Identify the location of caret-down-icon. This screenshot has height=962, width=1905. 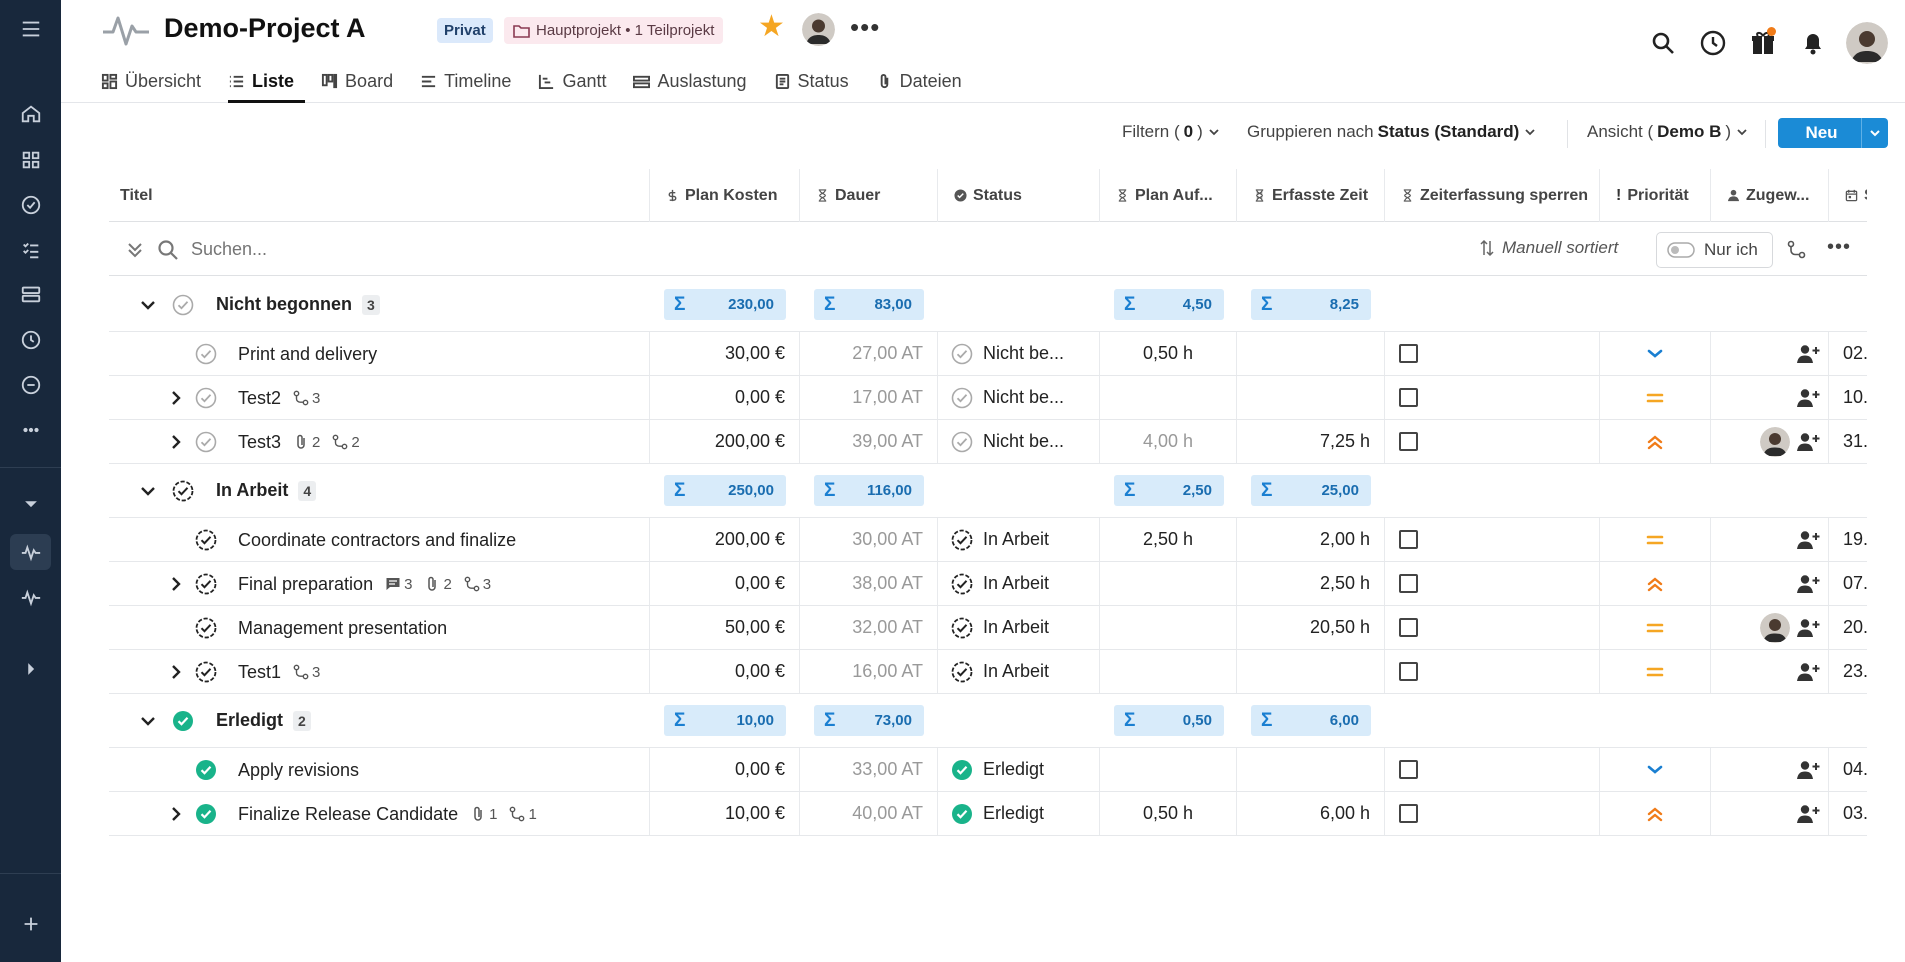
(30, 504).